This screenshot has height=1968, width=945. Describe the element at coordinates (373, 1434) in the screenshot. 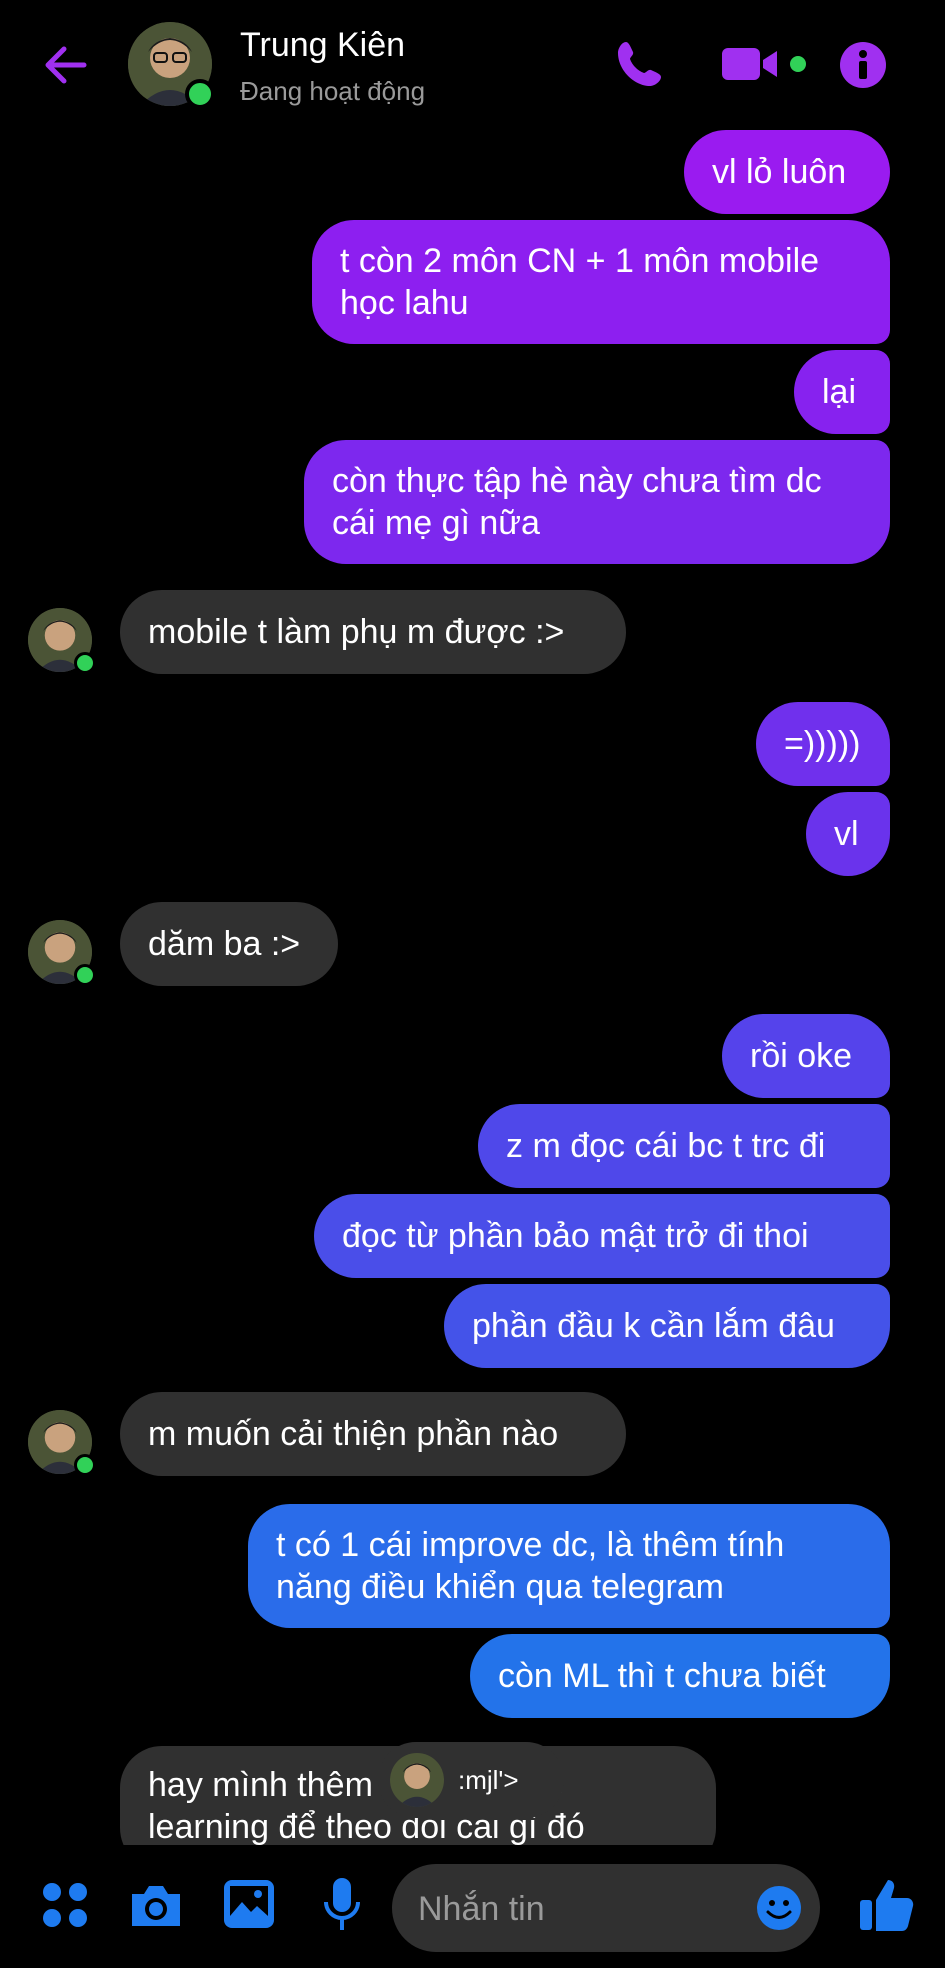

I see `message-bubble-received: m muốn cải thiện phần nào` at that location.